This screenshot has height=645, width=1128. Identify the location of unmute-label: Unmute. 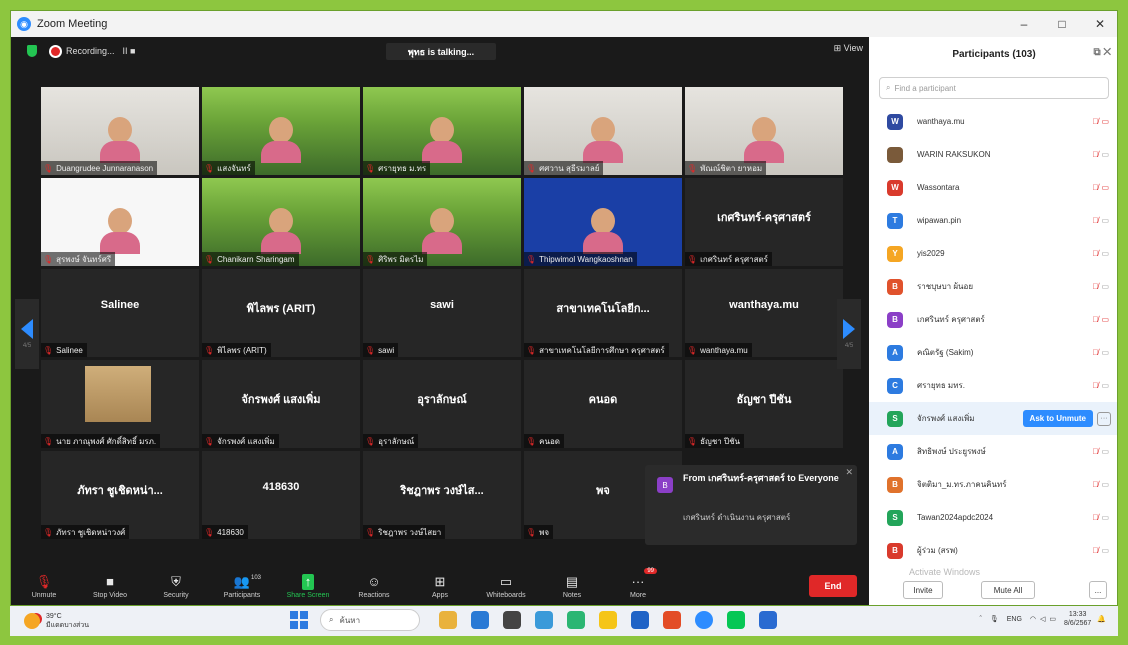
(44, 595).